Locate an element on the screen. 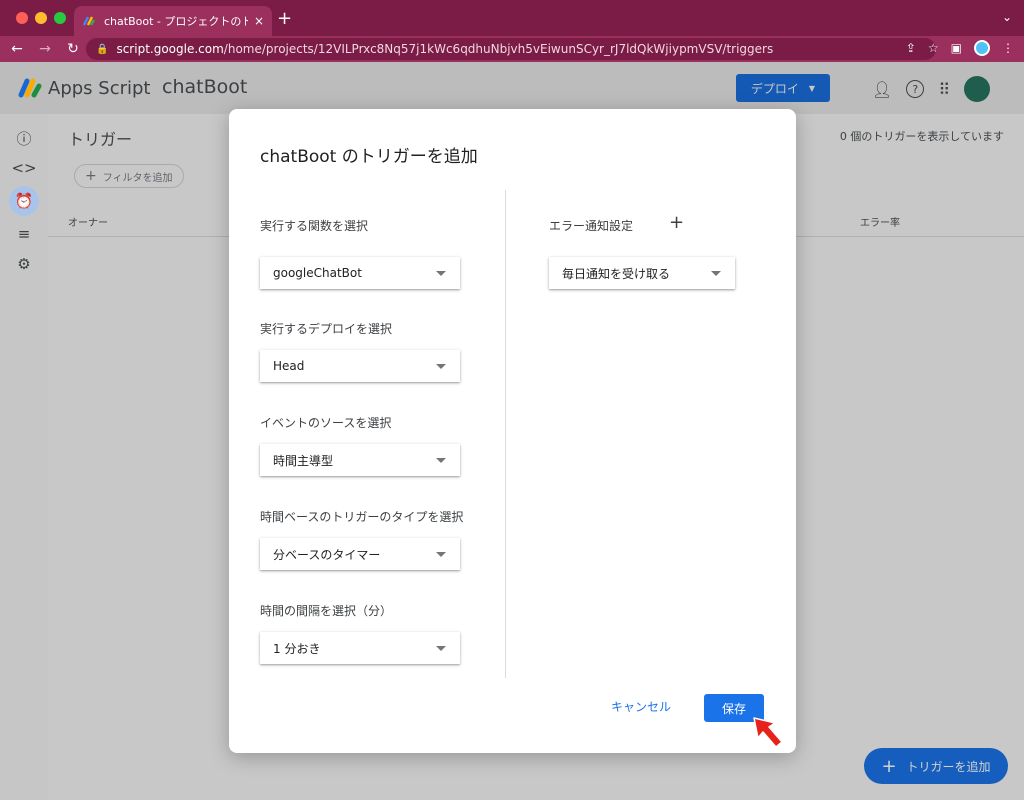 This screenshot has height=800, width=1024. event-source-select-value: 時間主導型 is located at coordinates (303, 460).